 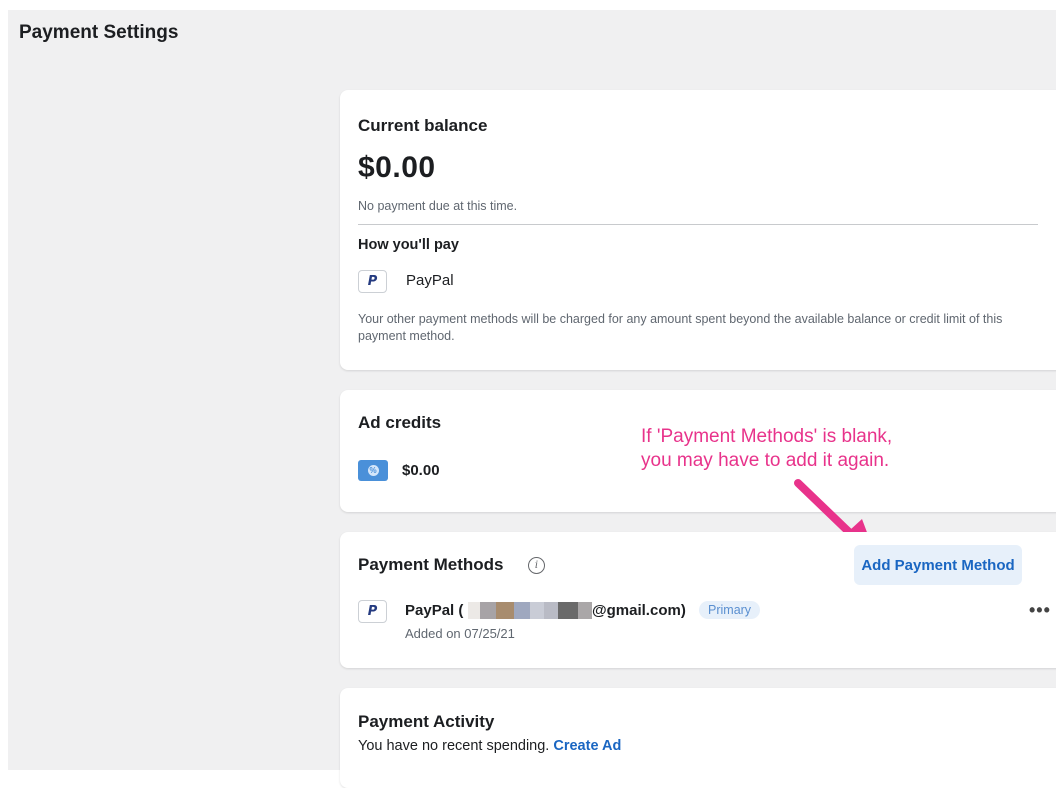 I want to click on current-balance-heading: Current balance, so click(x=423, y=125).